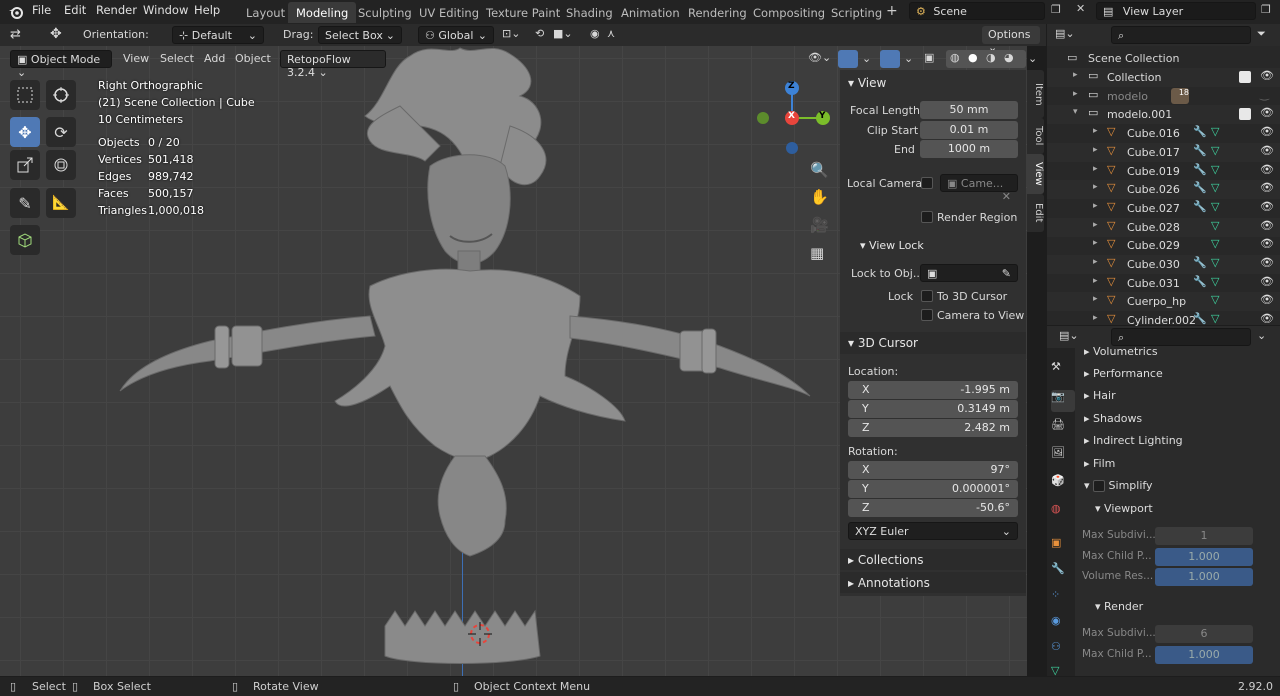 The width and height of the screenshot is (1280, 696). Describe the element at coordinates (1063, 547) in the screenshot. I see `object-properties-icon: ▣` at that location.